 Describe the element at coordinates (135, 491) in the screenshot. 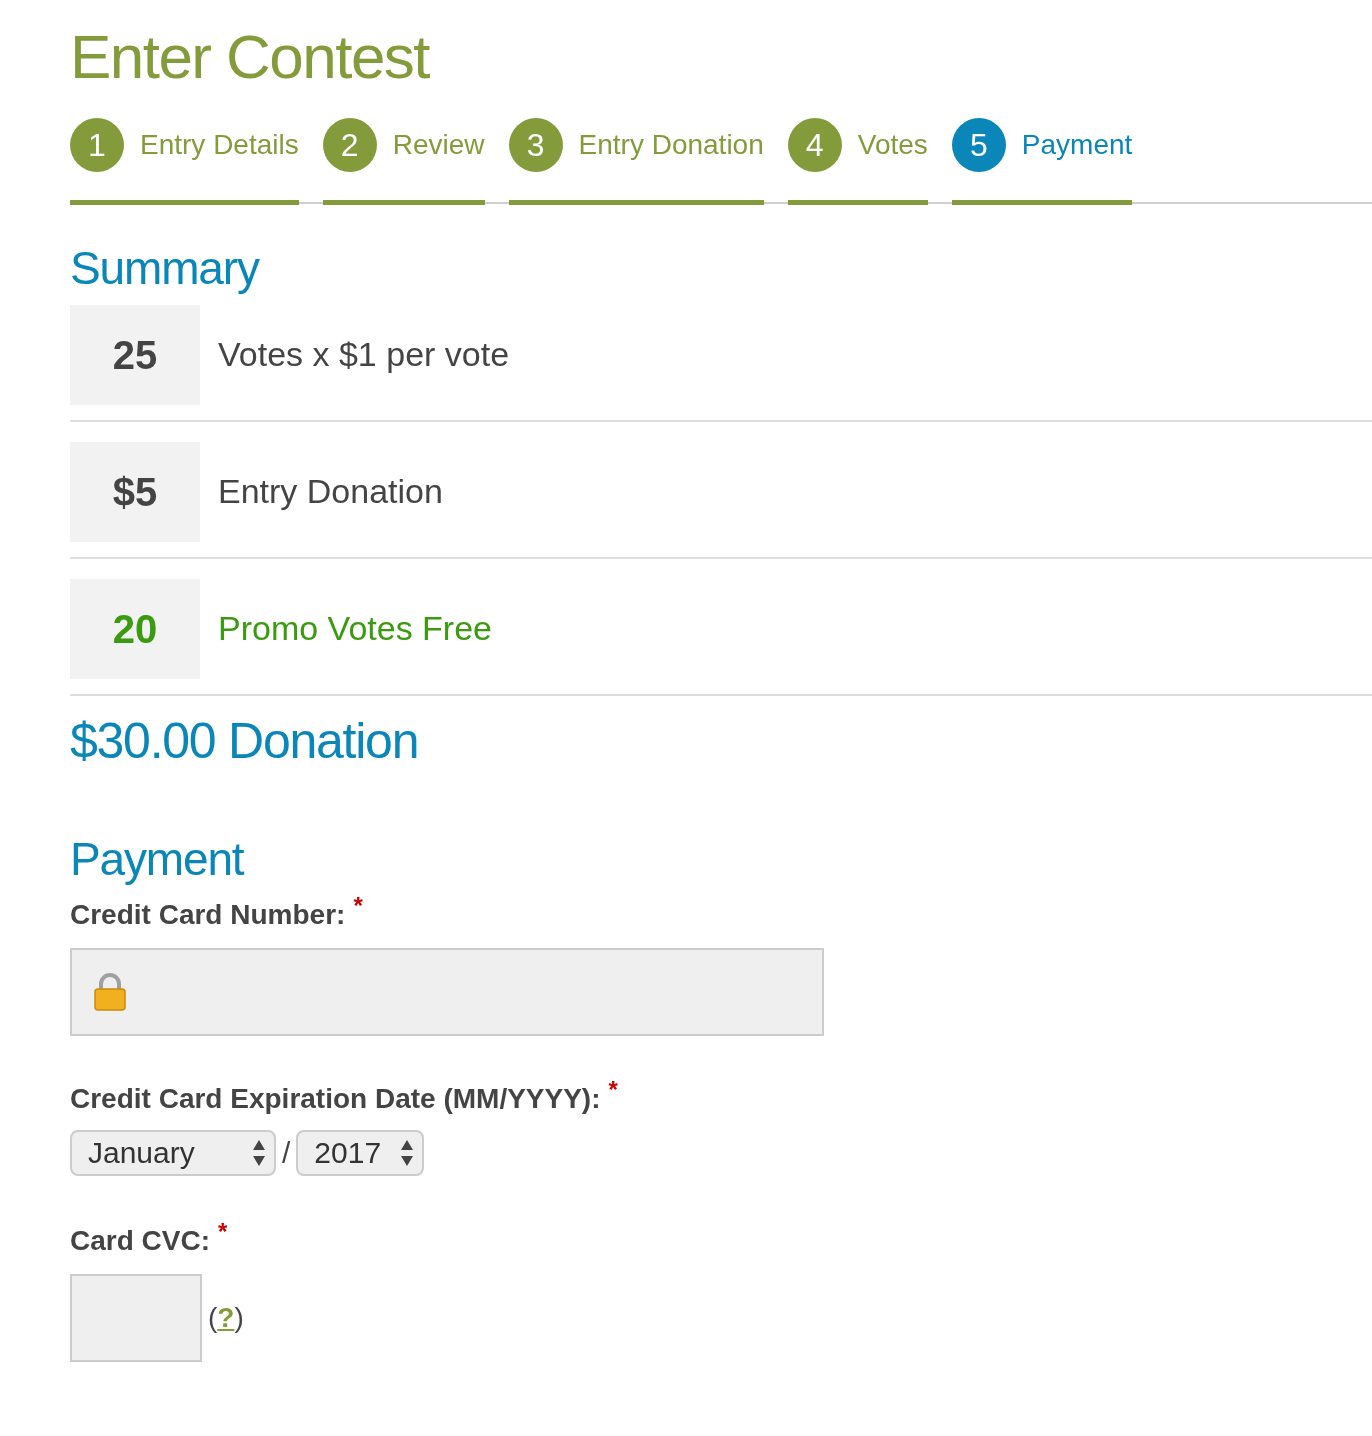

I see `amount: $5` at that location.